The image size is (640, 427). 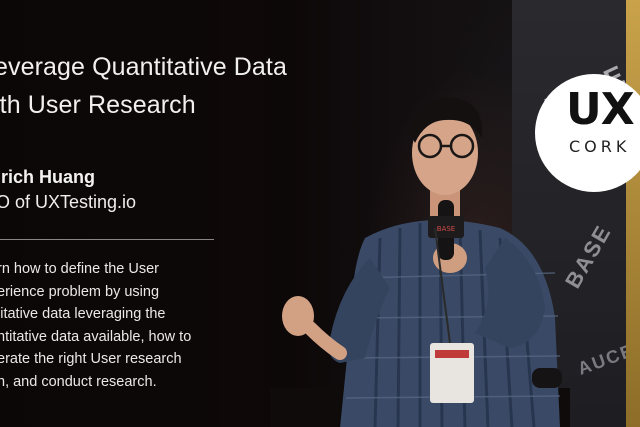 I want to click on svg-text: BASE, so click(x=446, y=229).